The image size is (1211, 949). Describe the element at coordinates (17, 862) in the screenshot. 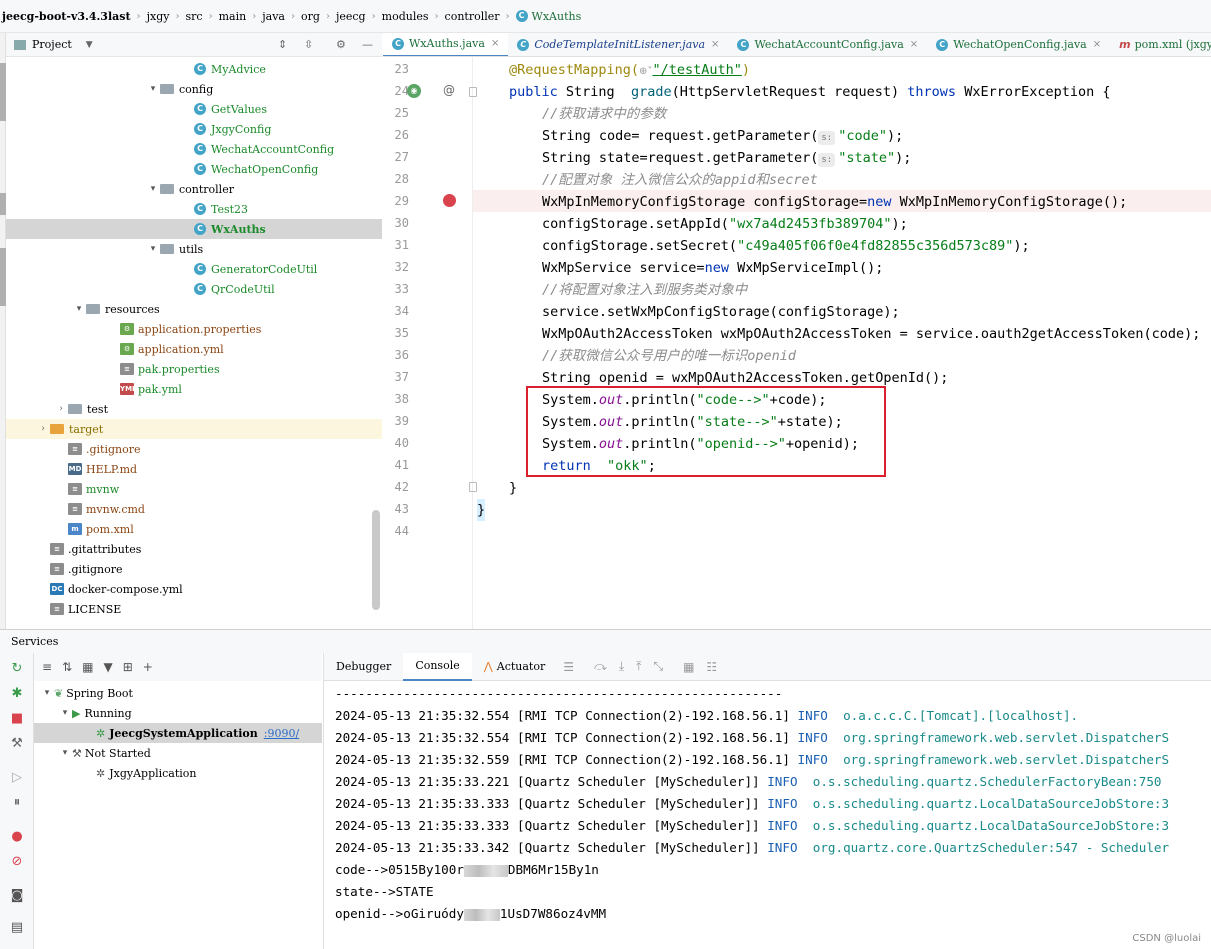

I see `mute-breakpoints-icon: ⊘` at that location.